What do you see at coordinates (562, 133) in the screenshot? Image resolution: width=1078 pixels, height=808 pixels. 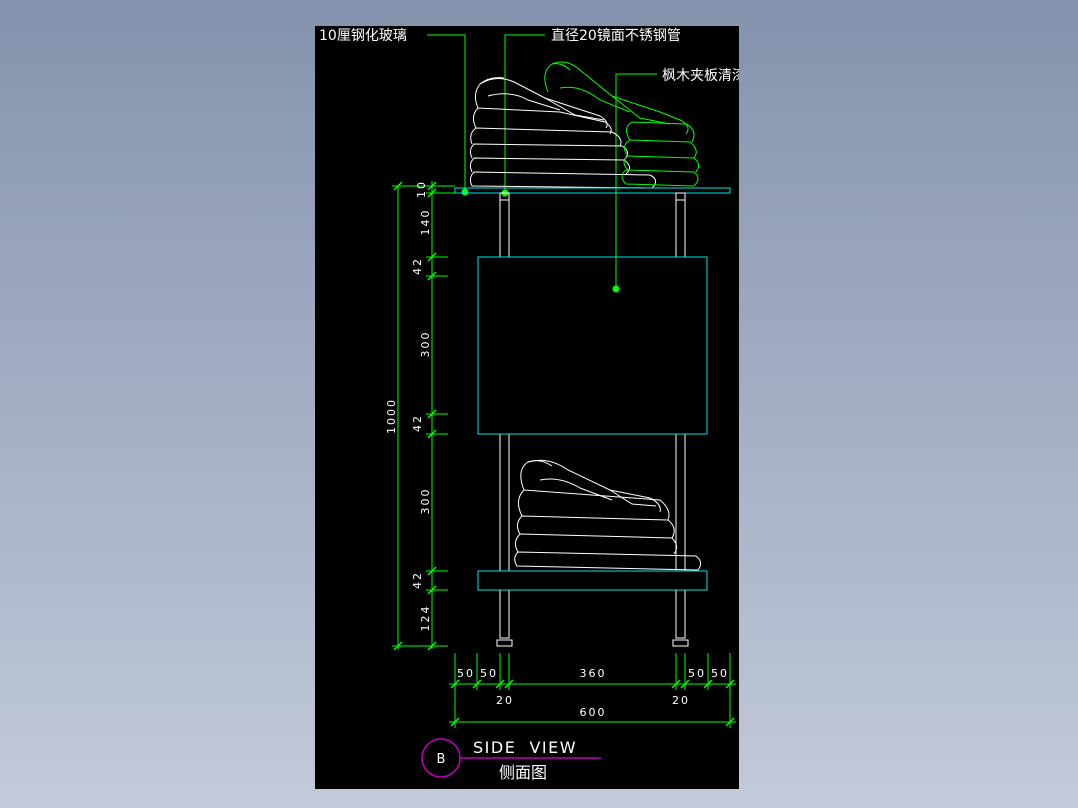 I see `top-garment-stack-white` at bounding box center [562, 133].